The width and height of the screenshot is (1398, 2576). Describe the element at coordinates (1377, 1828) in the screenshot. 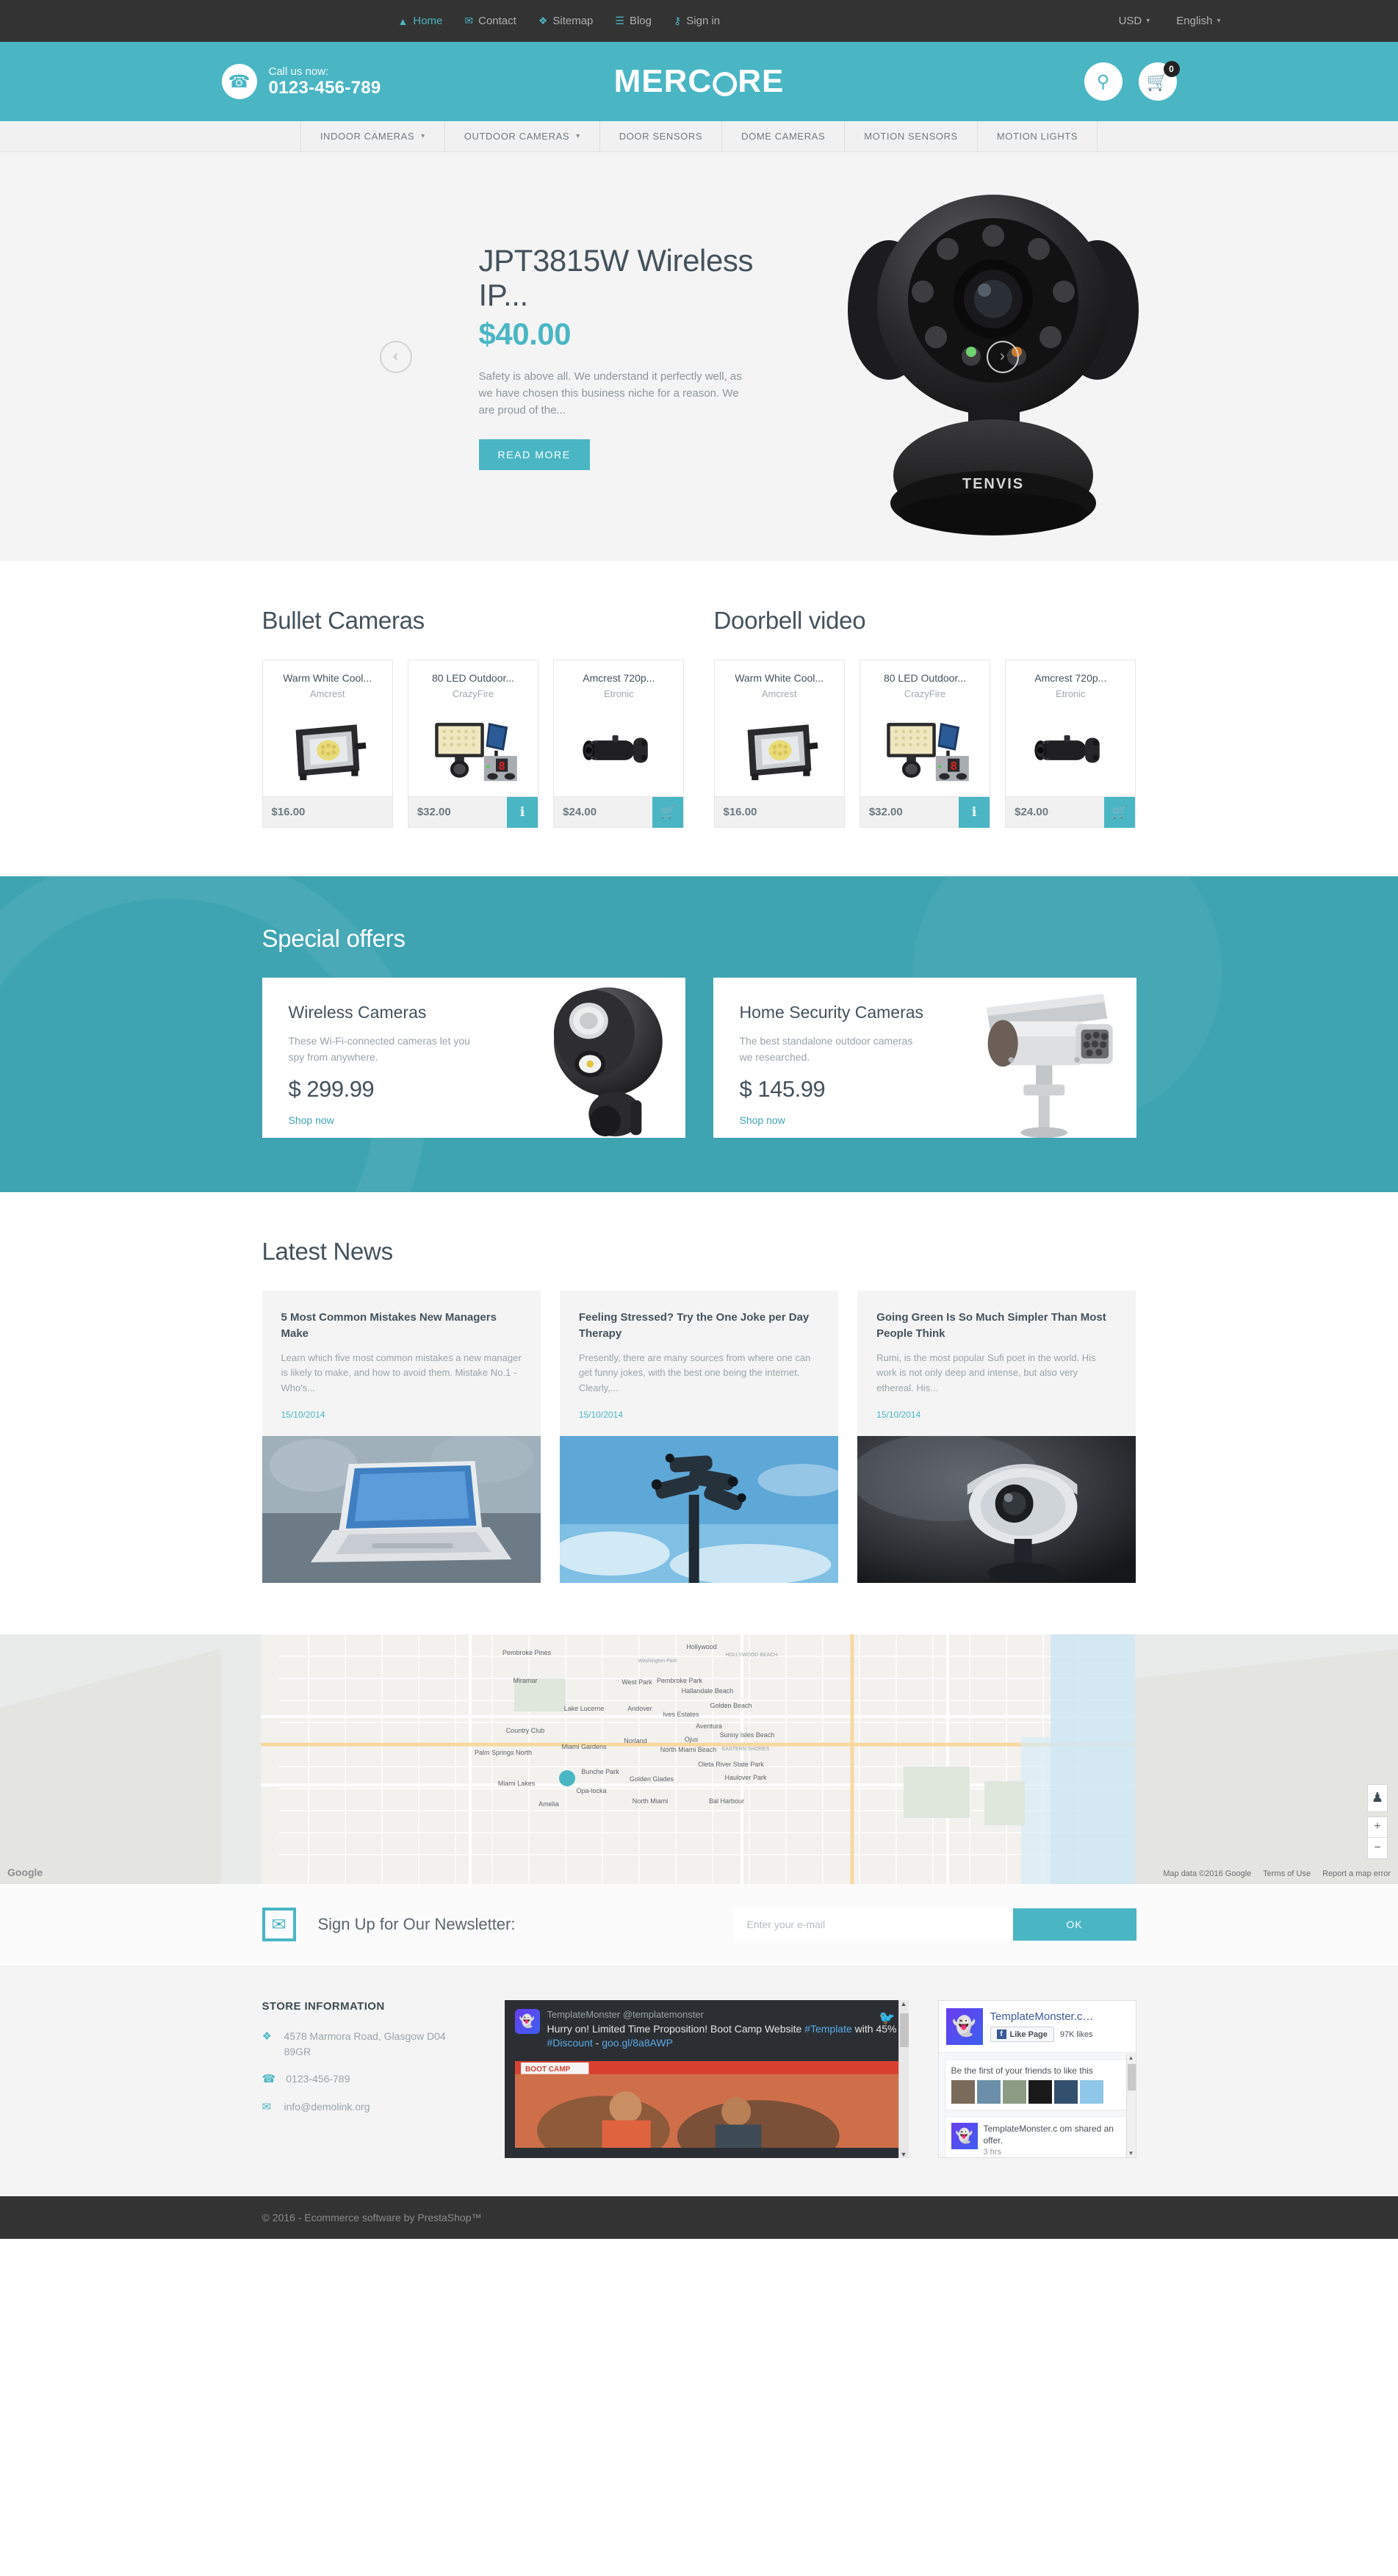

I see `map-zoom-in-button: +` at that location.